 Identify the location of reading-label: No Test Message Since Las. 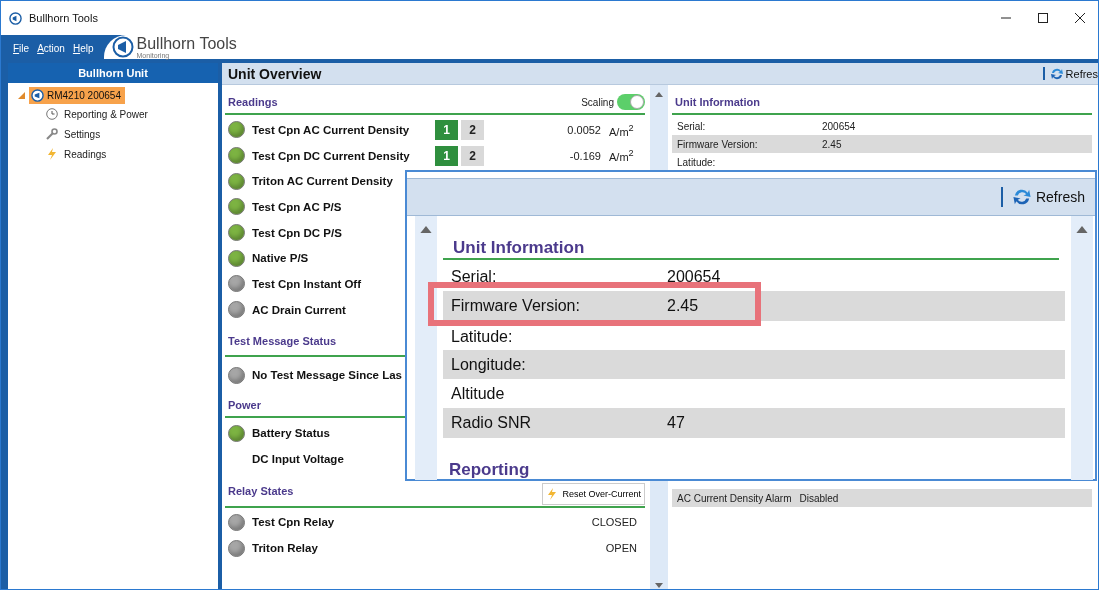
(327, 375).